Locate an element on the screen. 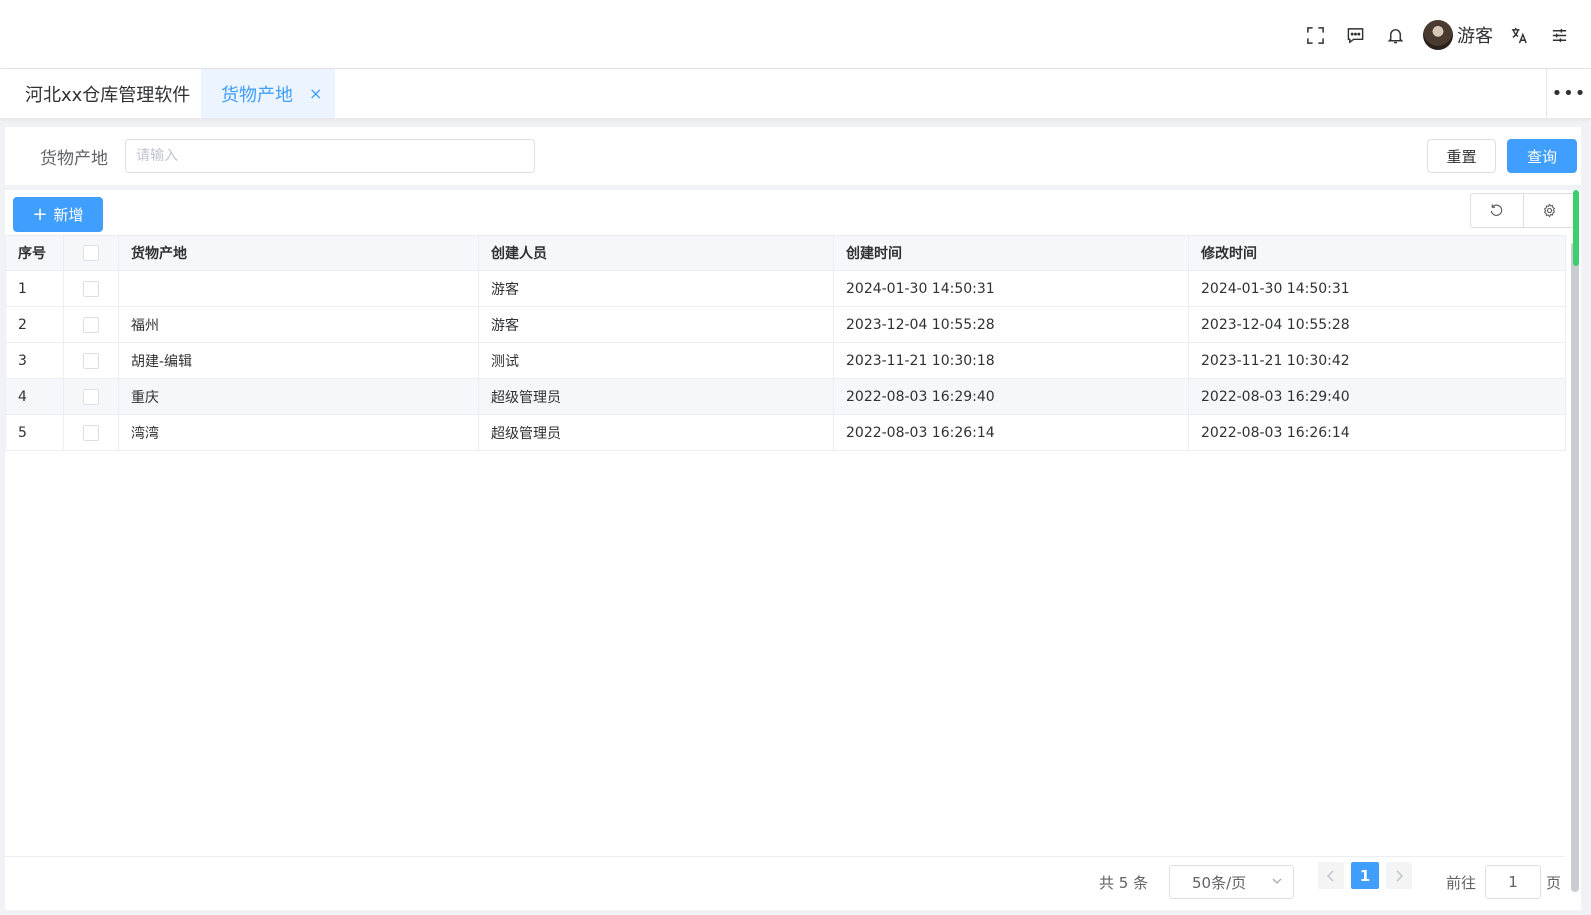 This screenshot has height=915, width=1591. table-tools is located at coordinates (1523, 210).